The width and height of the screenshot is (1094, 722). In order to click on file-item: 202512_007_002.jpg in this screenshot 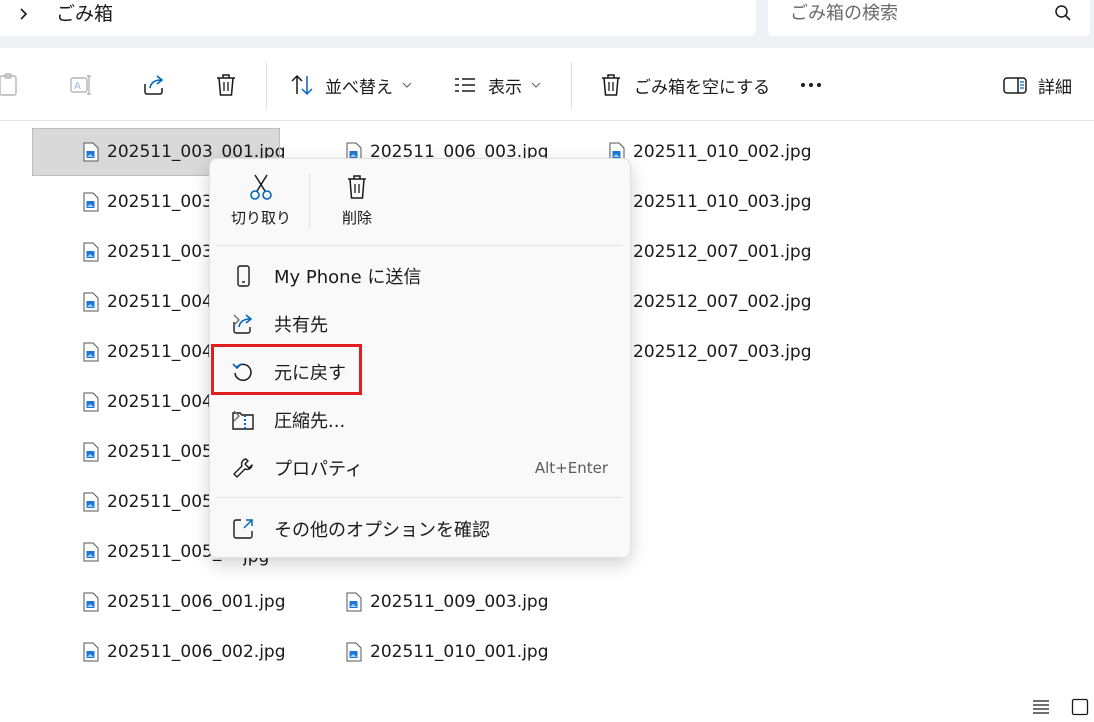, I will do `click(710, 302)`.